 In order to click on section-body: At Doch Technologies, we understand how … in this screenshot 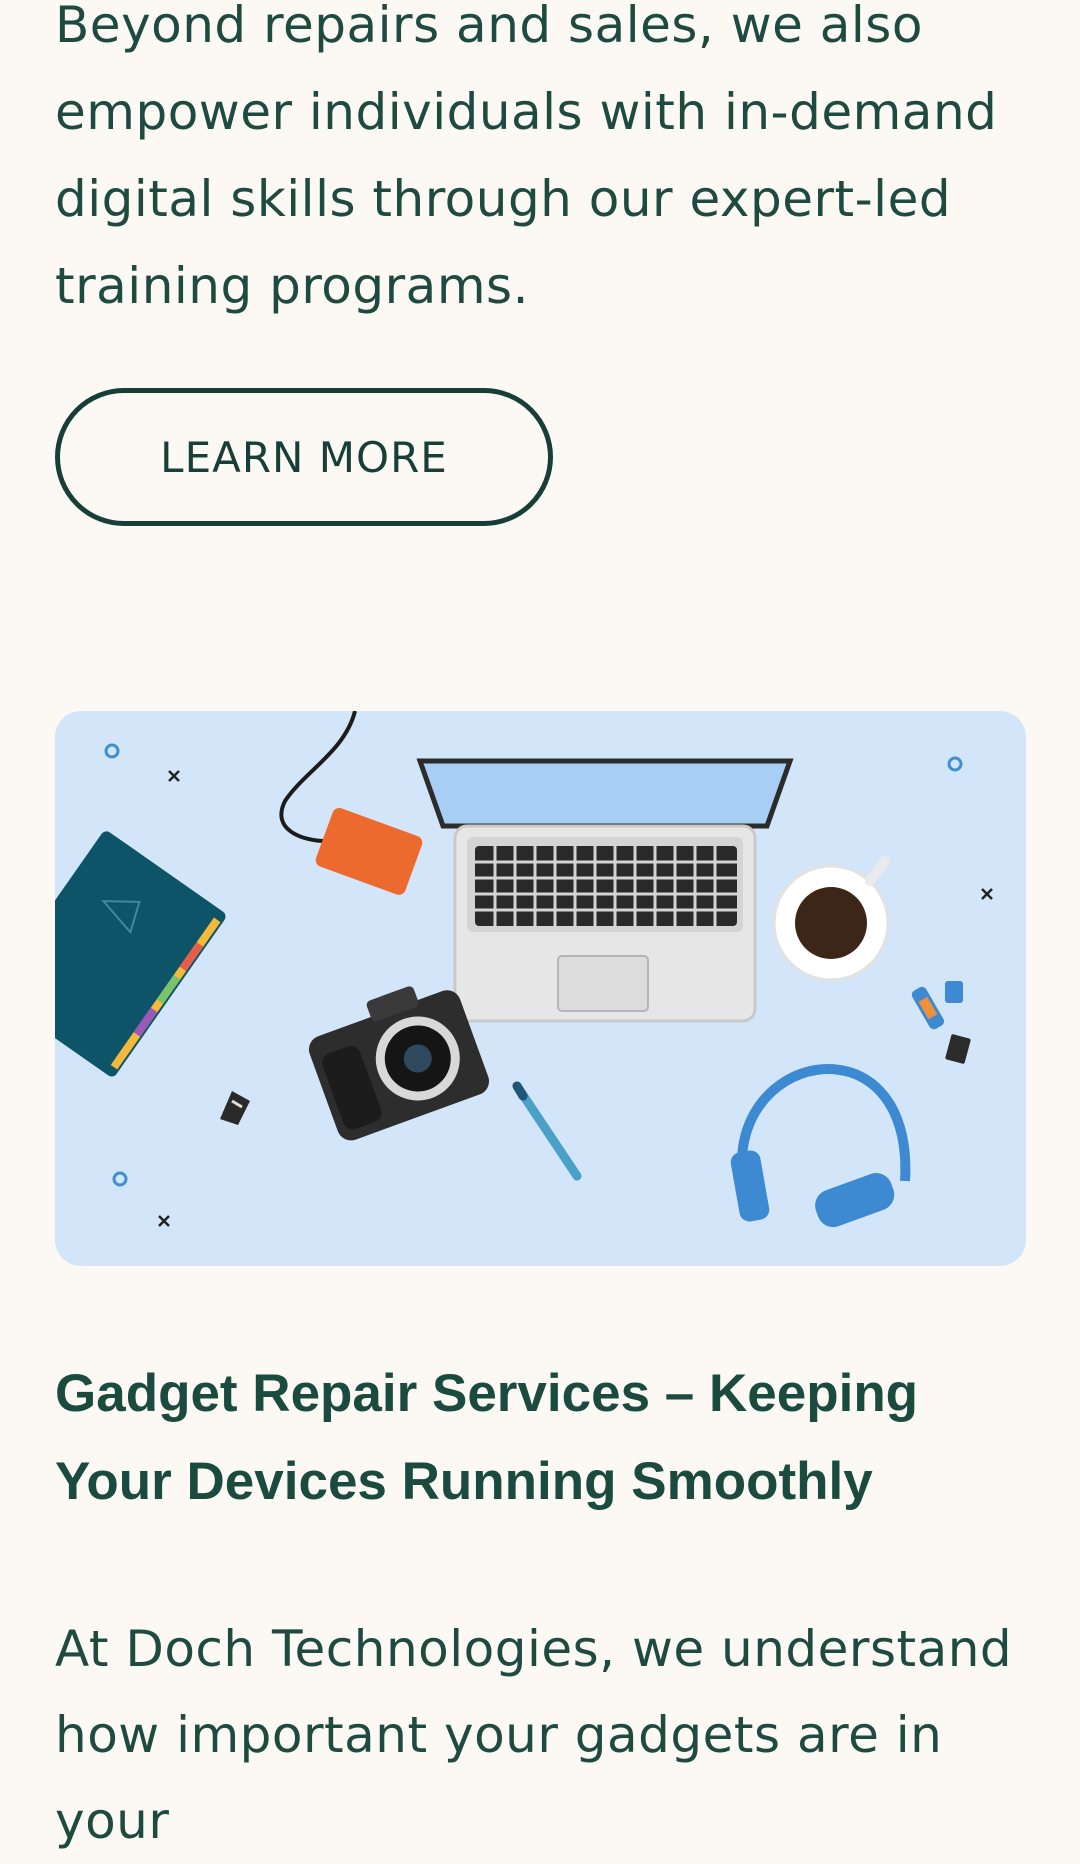, I will do `click(534, 1735)`.